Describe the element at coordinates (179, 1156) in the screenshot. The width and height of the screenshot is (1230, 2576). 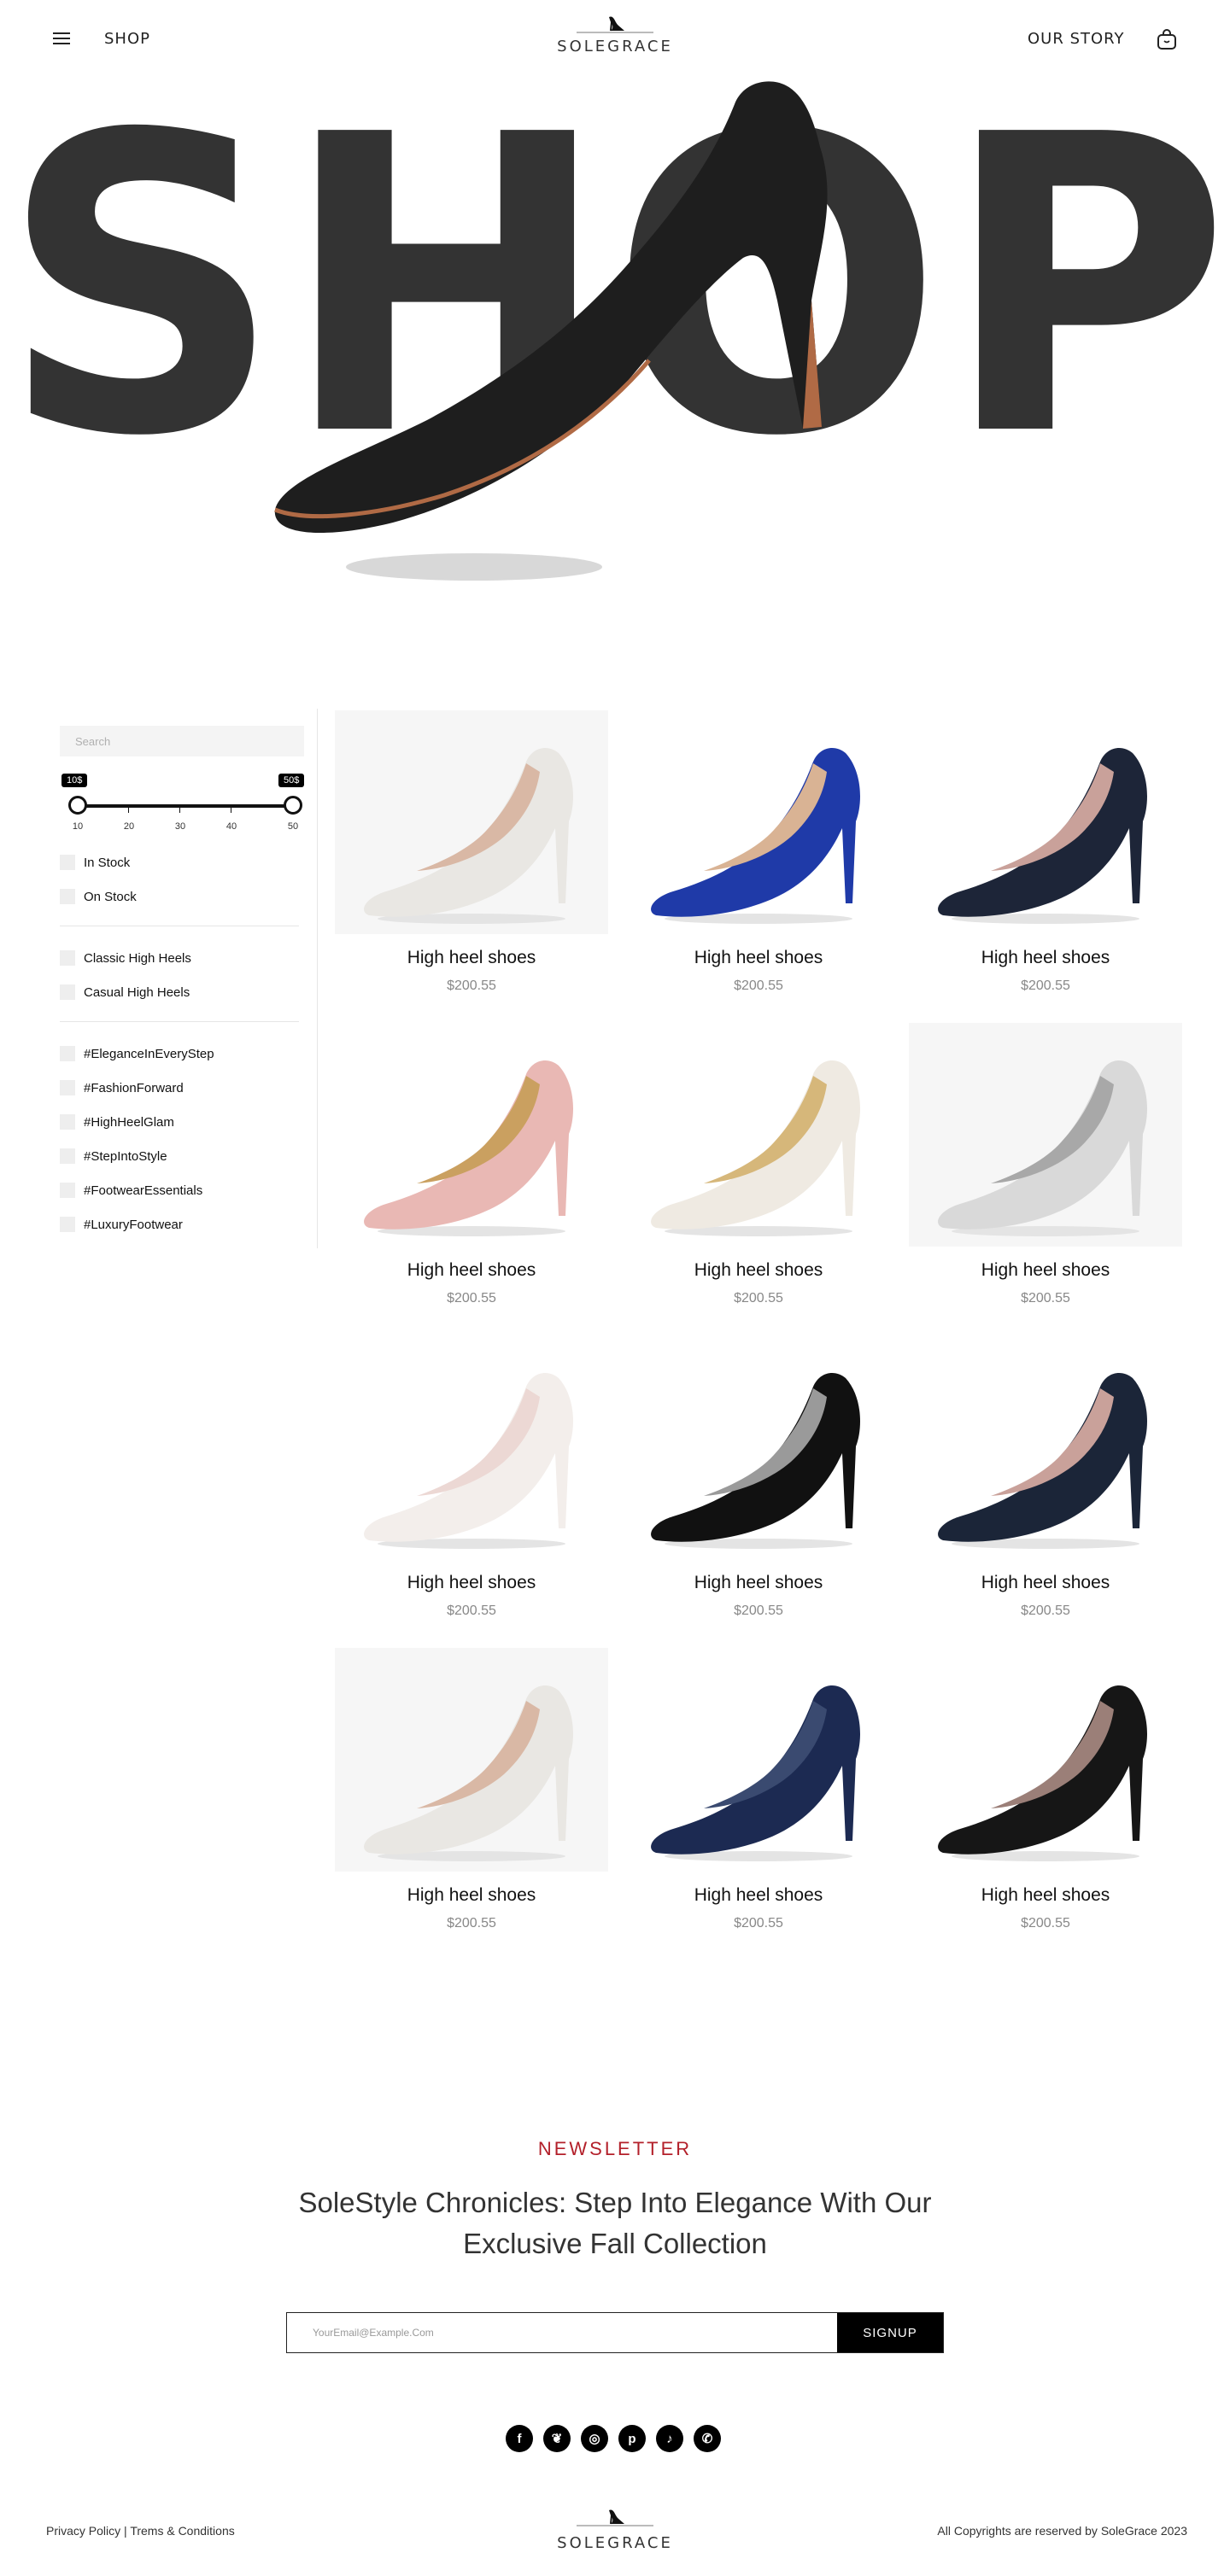
I see `filter-tag: #StepIntoStyle` at that location.